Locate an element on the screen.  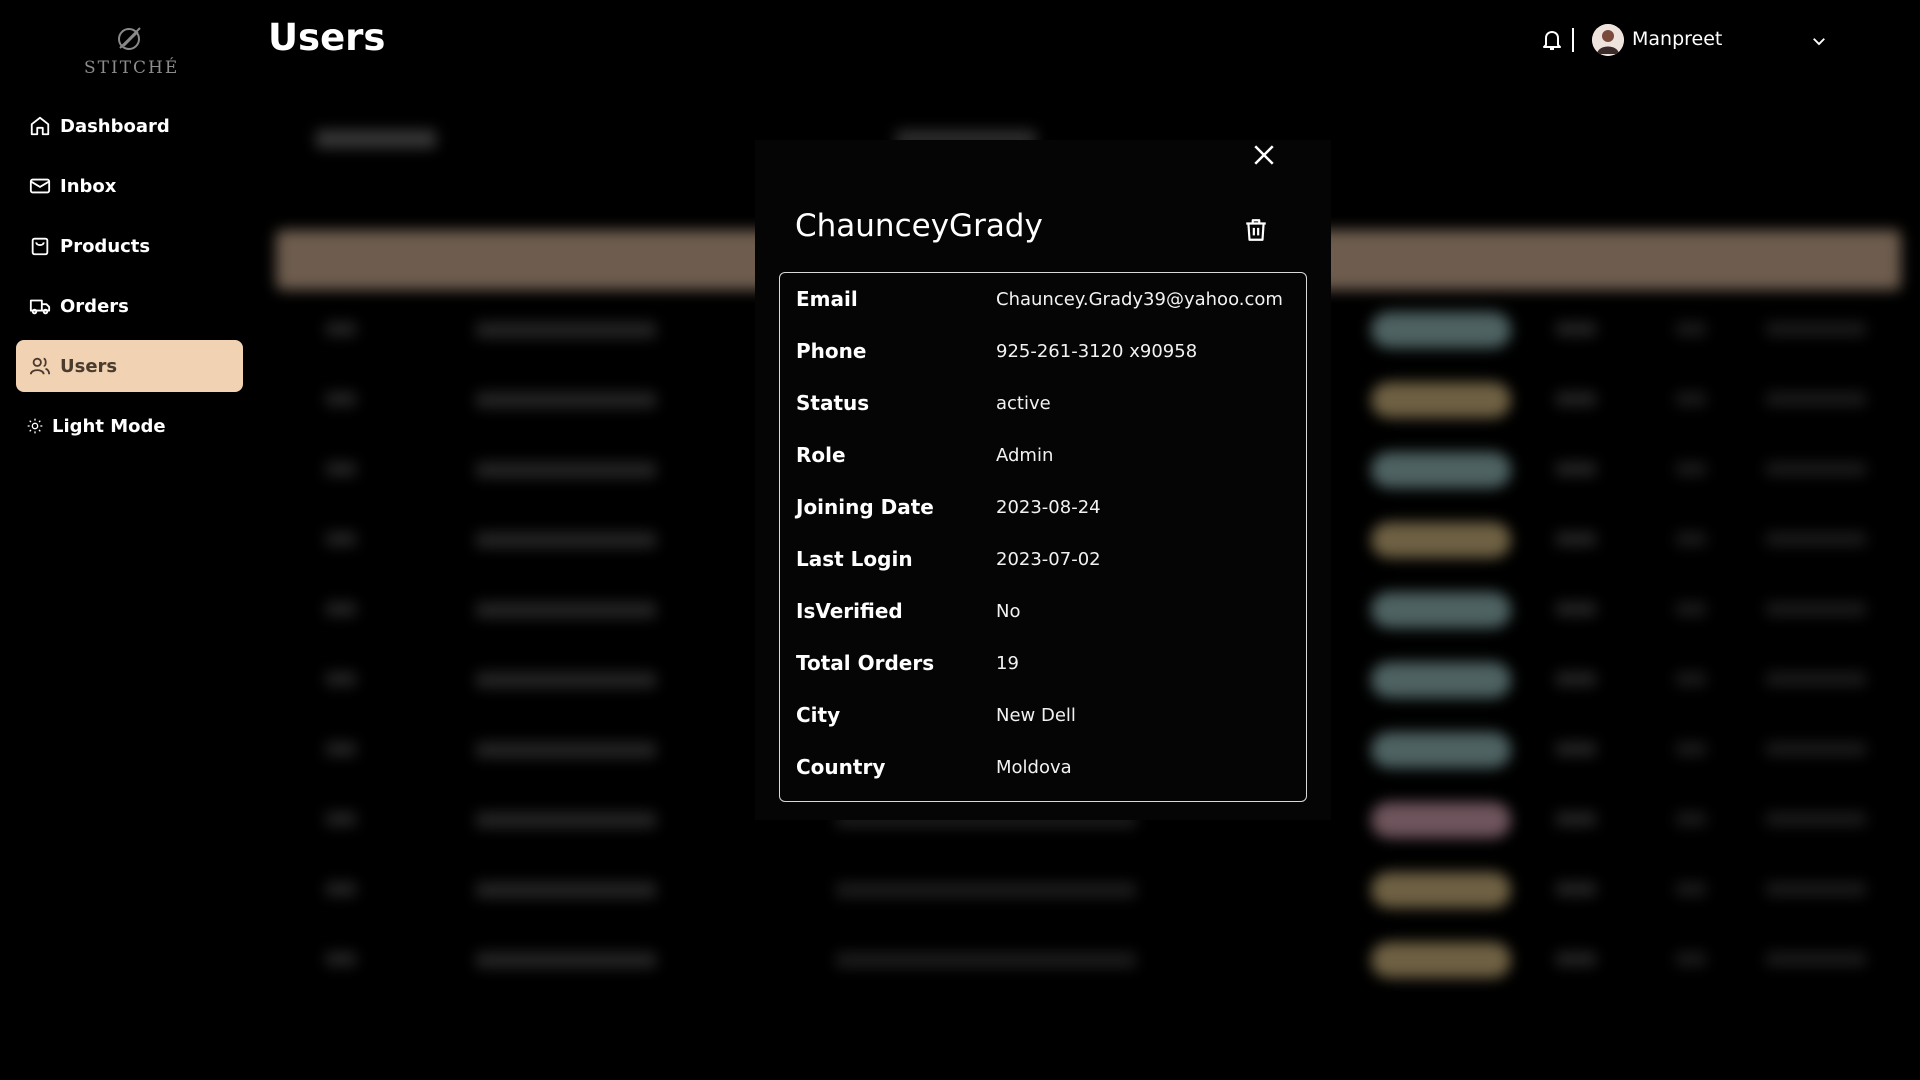
background-placeholder is located at coordinates (376, 139).